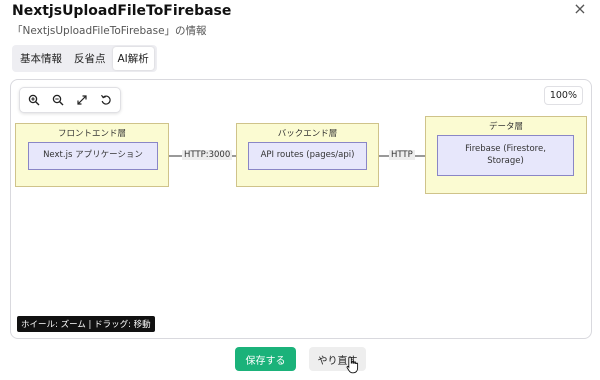 The height and width of the screenshot is (380, 600). I want to click on edge-label-http3000: HTTP:3000, so click(207, 155).